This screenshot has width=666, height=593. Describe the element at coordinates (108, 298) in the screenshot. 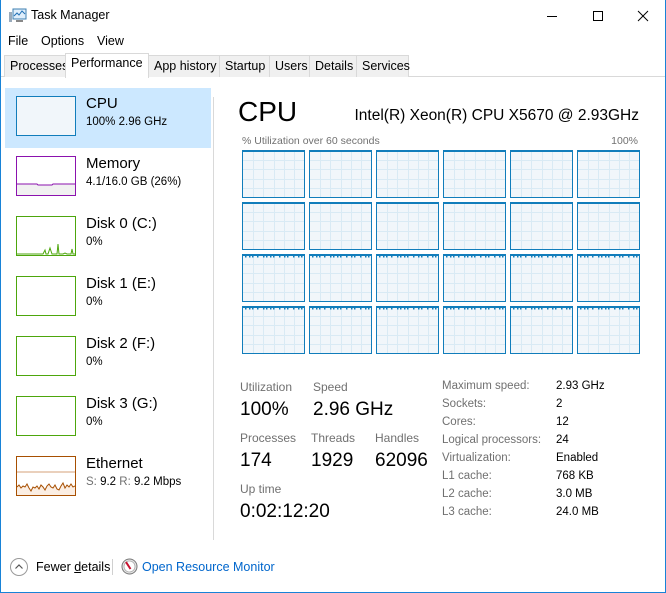

I see `sidebar-item-disk-1: Disk 1 (E:) 0%` at that location.